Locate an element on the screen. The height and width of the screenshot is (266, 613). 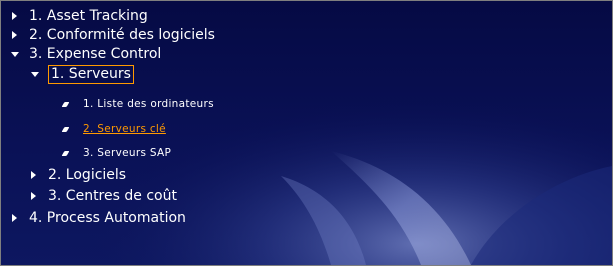
tree-item-label: 2. Conformité des logiciels is located at coordinates (122, 35).